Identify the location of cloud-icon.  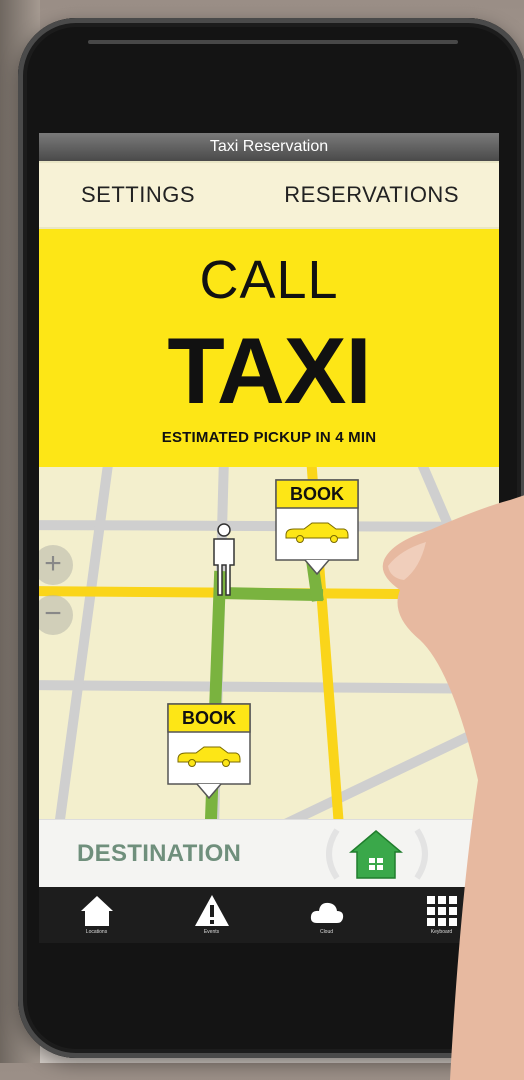
(326, 912).